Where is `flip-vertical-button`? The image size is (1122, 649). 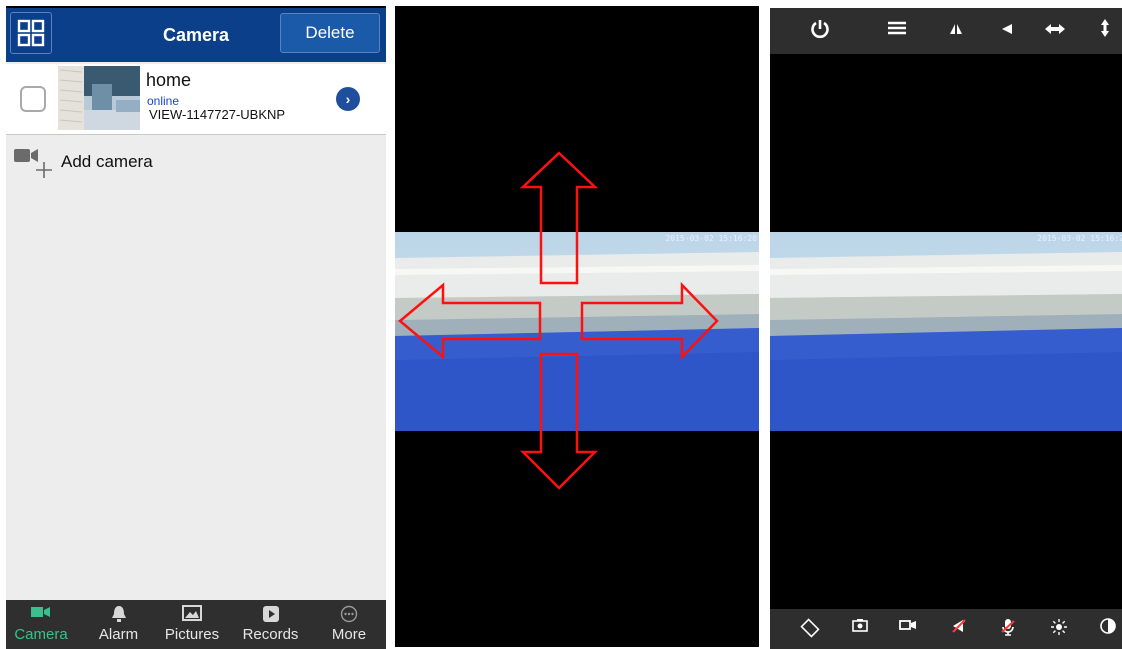 flip-vertical-button is located at coordinates (956, 31).